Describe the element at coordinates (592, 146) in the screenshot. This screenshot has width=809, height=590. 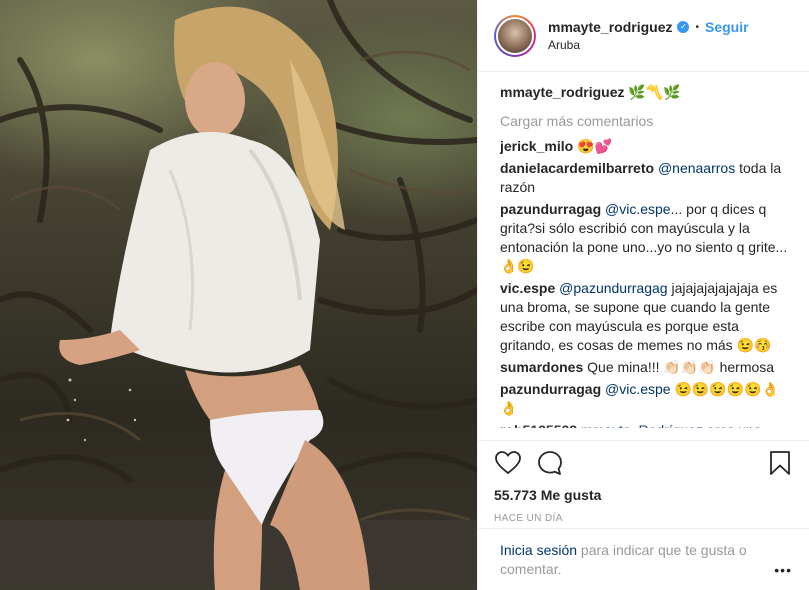
I see `comment-text: 😍💕` at that location.